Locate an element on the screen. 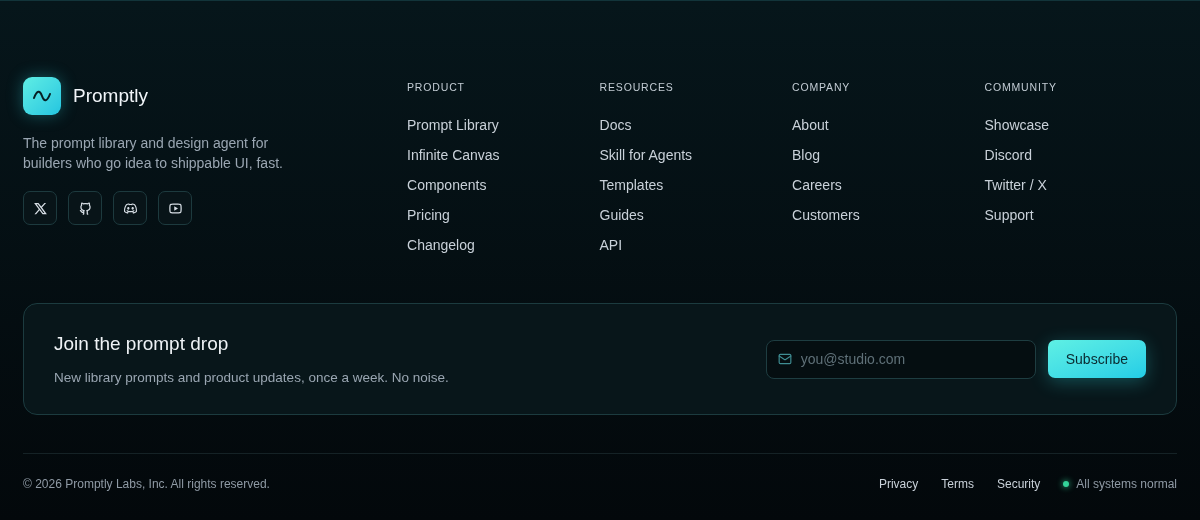 The image size is (1200, 520). subscribe-button: Subscribe is located at coordinates (1096, 359).